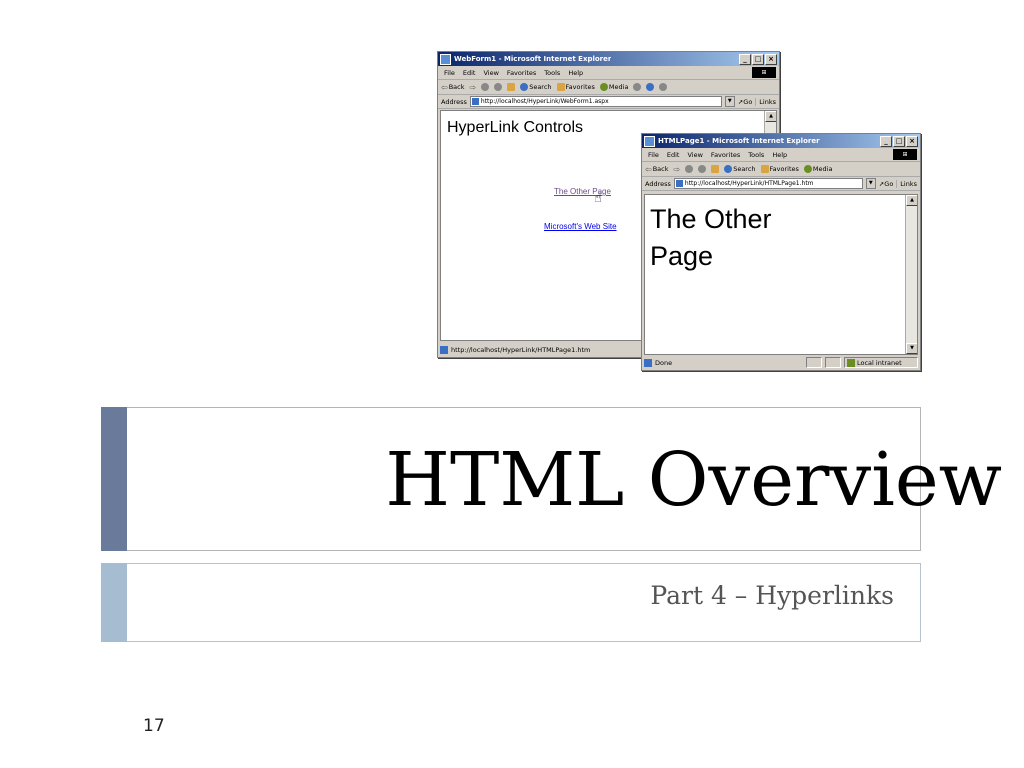 The width and height of the screenshot is (1024, 768). I want to click on htmlpage-menubar: File Edit View Favorites Tools Help ⊞, so click(781, 155).